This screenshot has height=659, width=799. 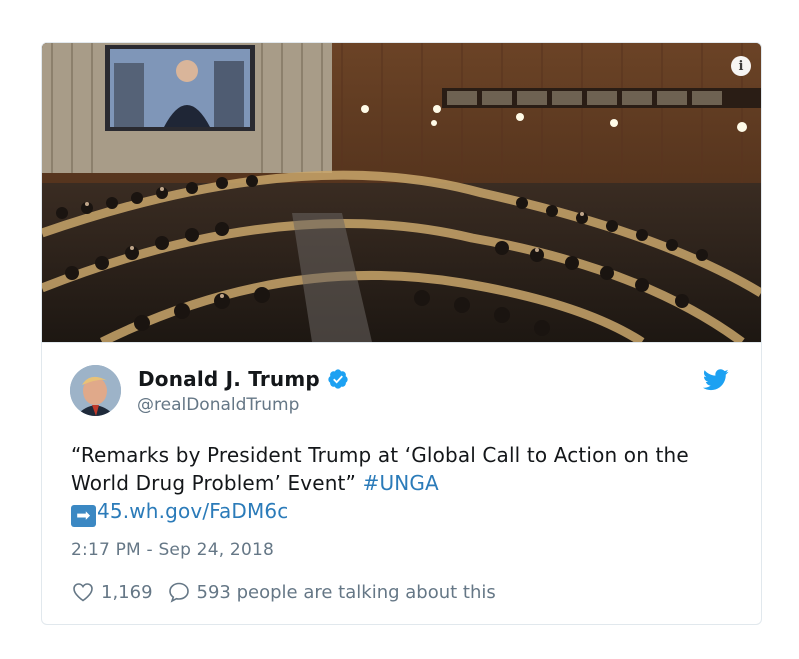 I want to click on heart-icon, so click(x=83, y=592).